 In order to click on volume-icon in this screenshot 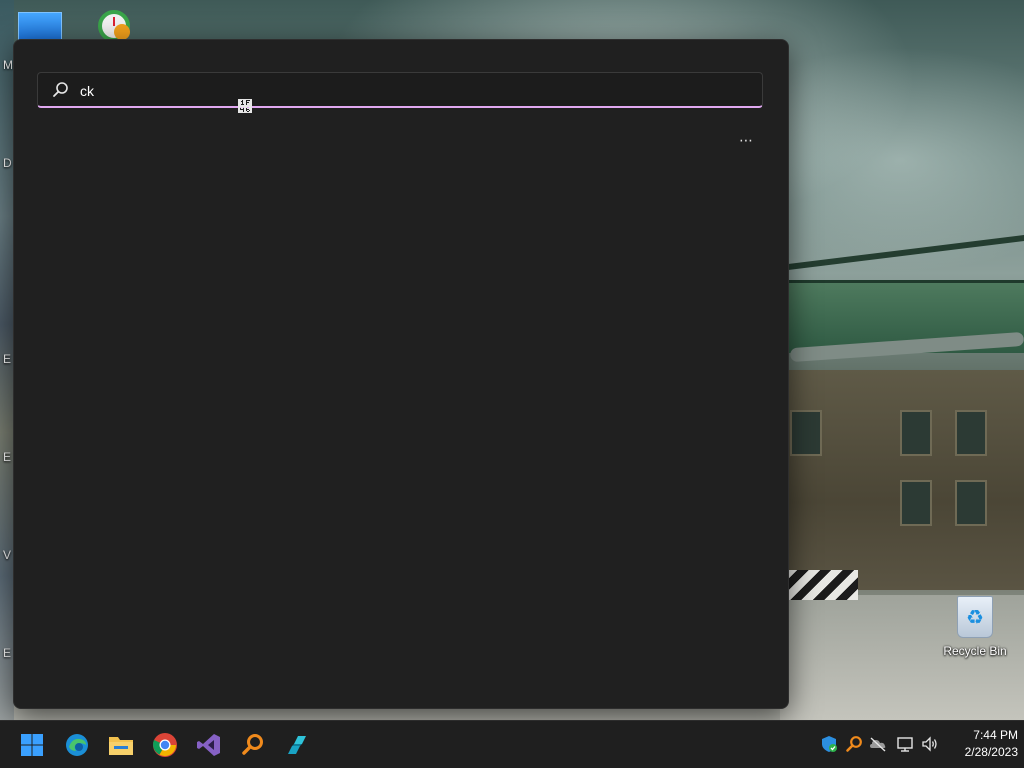, I will do `click(930, 744)`.